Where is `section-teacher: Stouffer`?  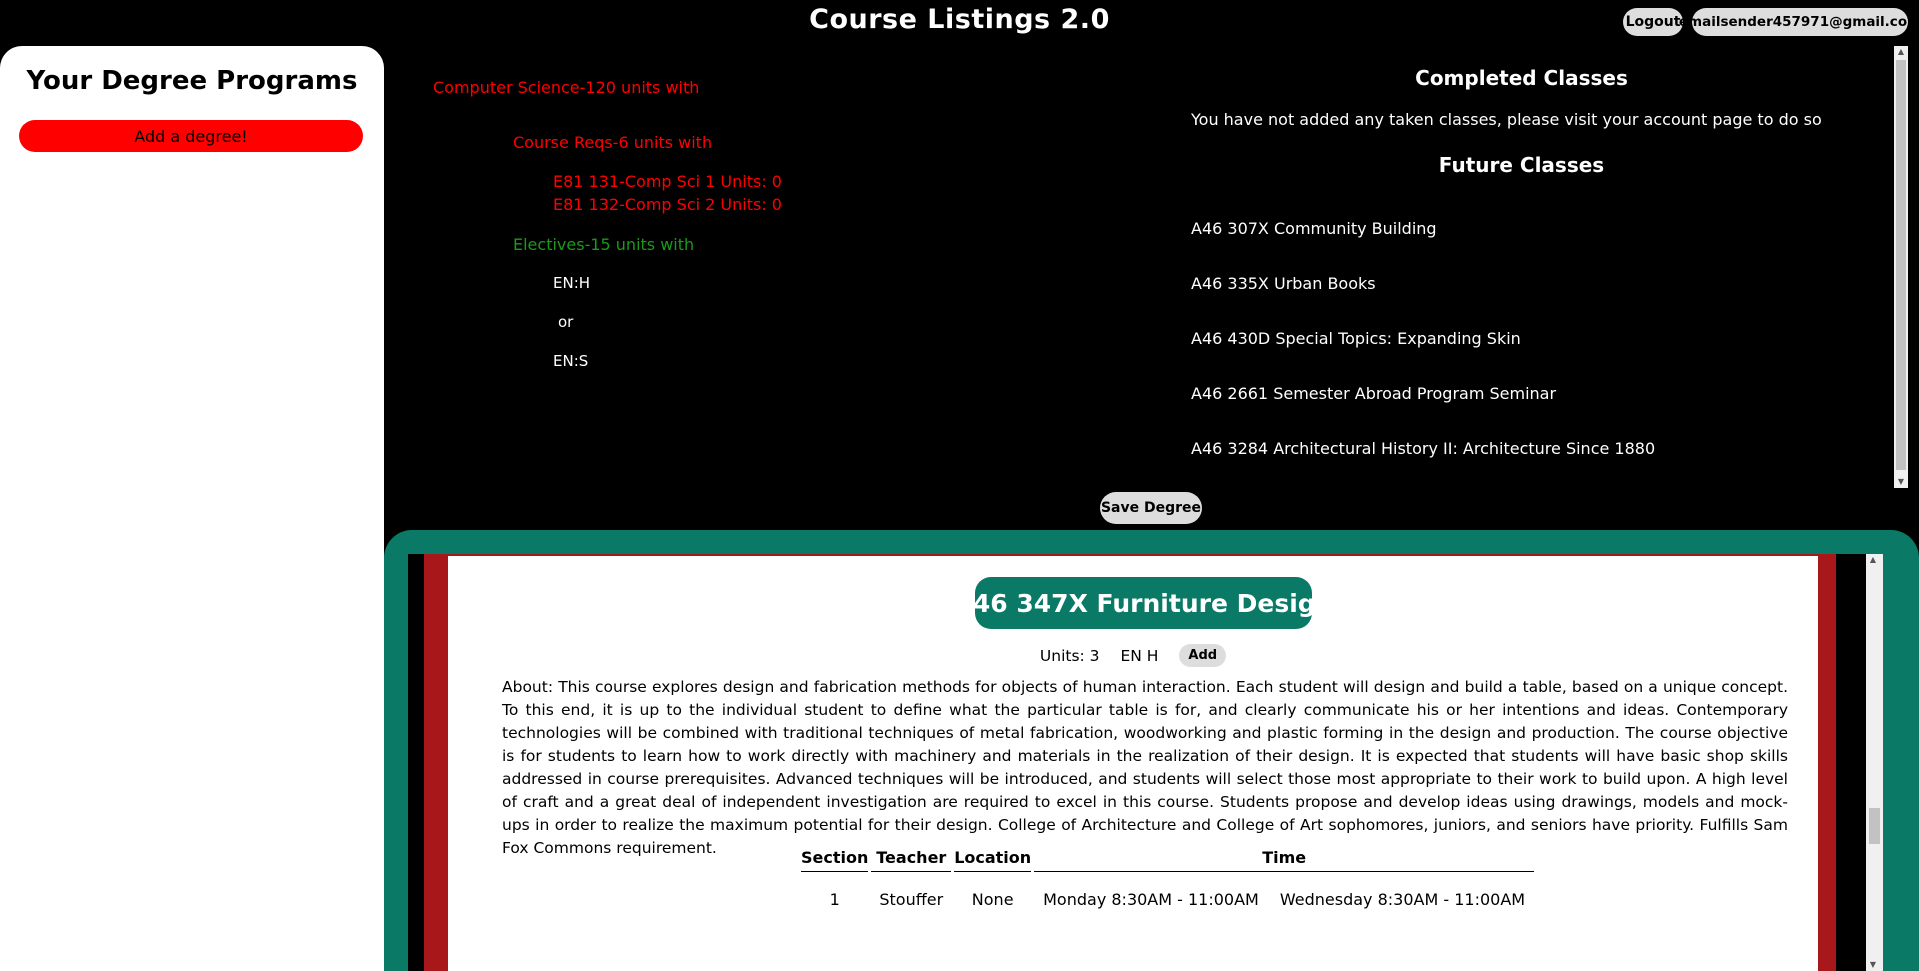
section-teacher: Stouffer is located at coordinates (911, 899).